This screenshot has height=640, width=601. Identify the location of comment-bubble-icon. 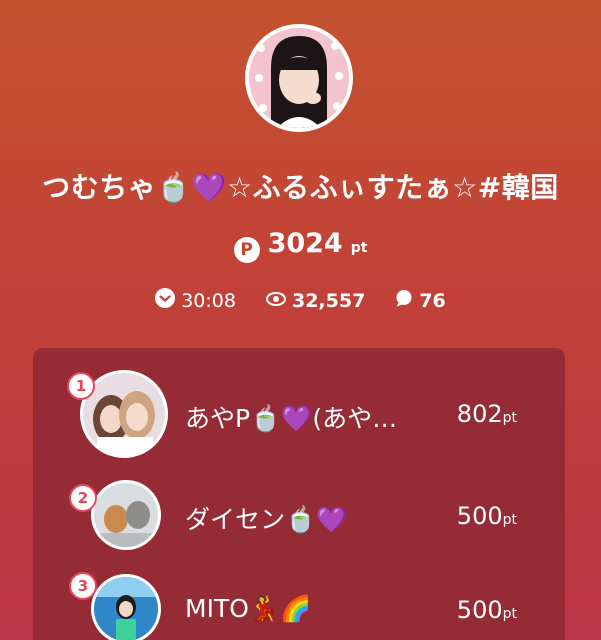
(404, 300).